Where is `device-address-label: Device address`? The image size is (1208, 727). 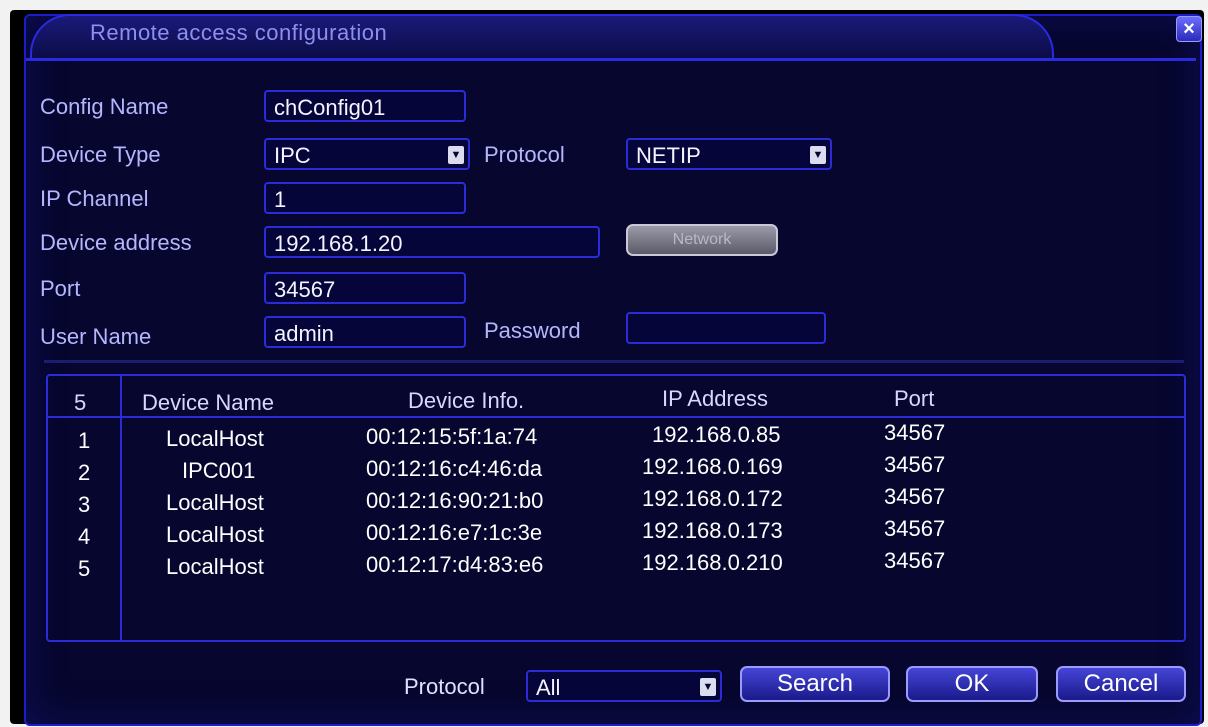 device-address-label: Device address is located at coordinates (116, 242).